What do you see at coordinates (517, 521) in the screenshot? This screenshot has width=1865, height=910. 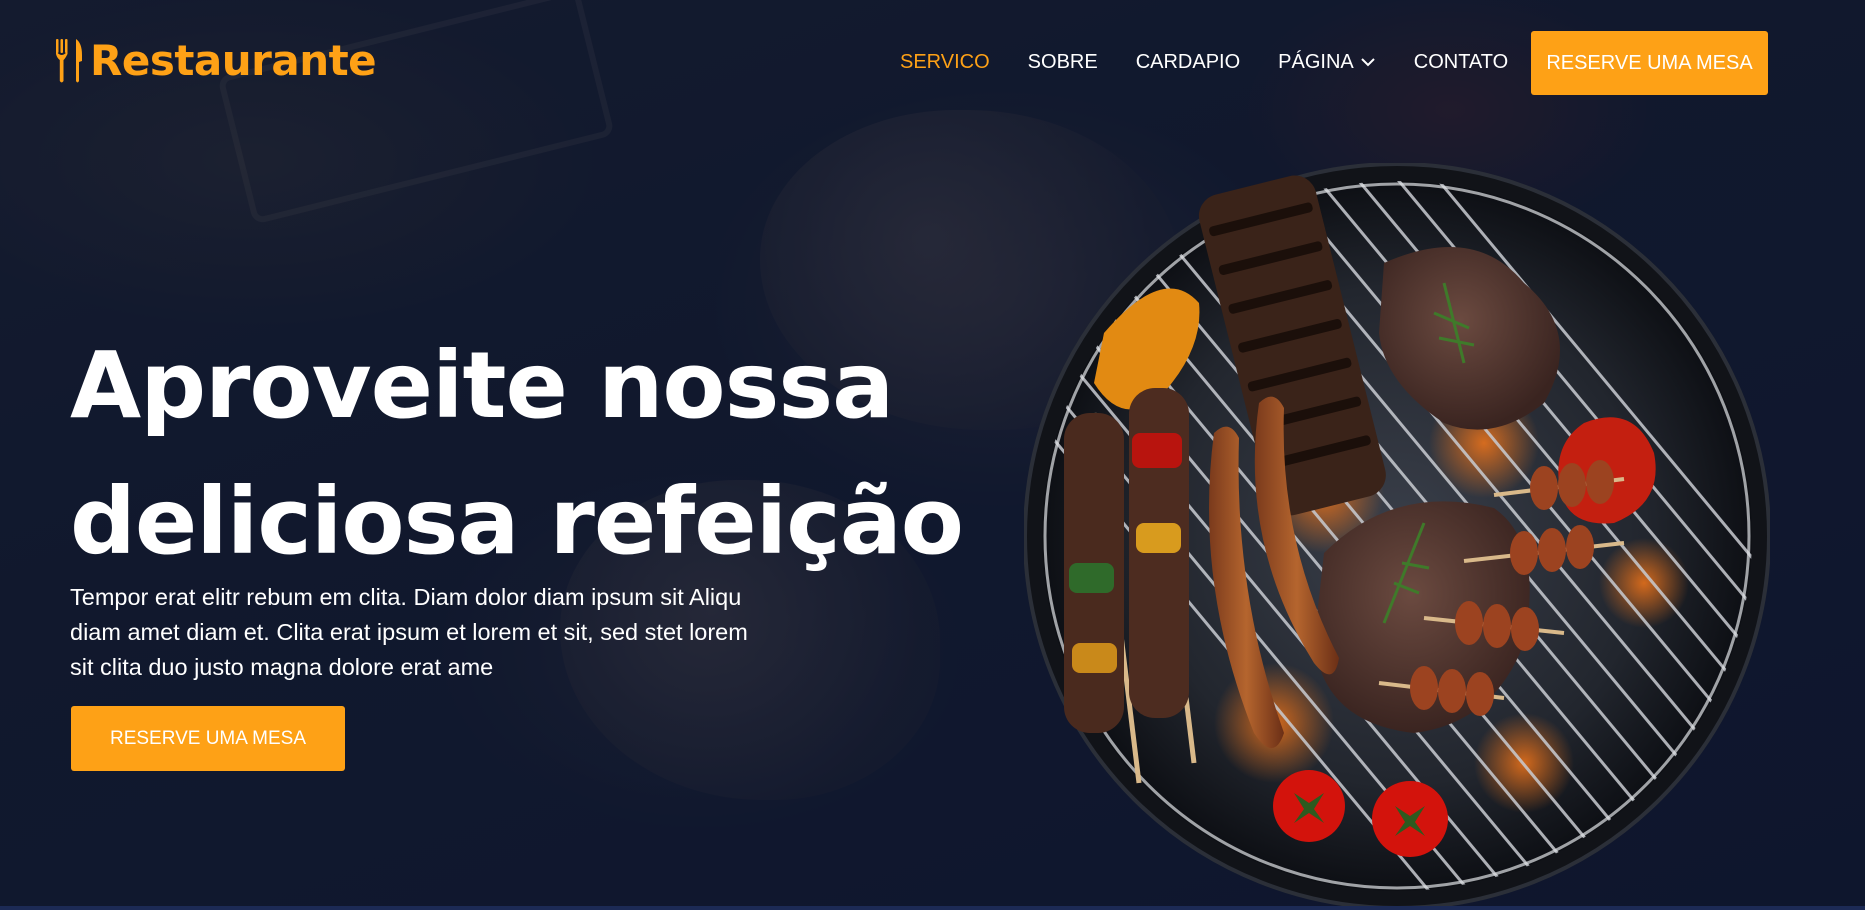 I see `hero-title-line-2: deliciosa refeição` at bounding box center [517, 521].